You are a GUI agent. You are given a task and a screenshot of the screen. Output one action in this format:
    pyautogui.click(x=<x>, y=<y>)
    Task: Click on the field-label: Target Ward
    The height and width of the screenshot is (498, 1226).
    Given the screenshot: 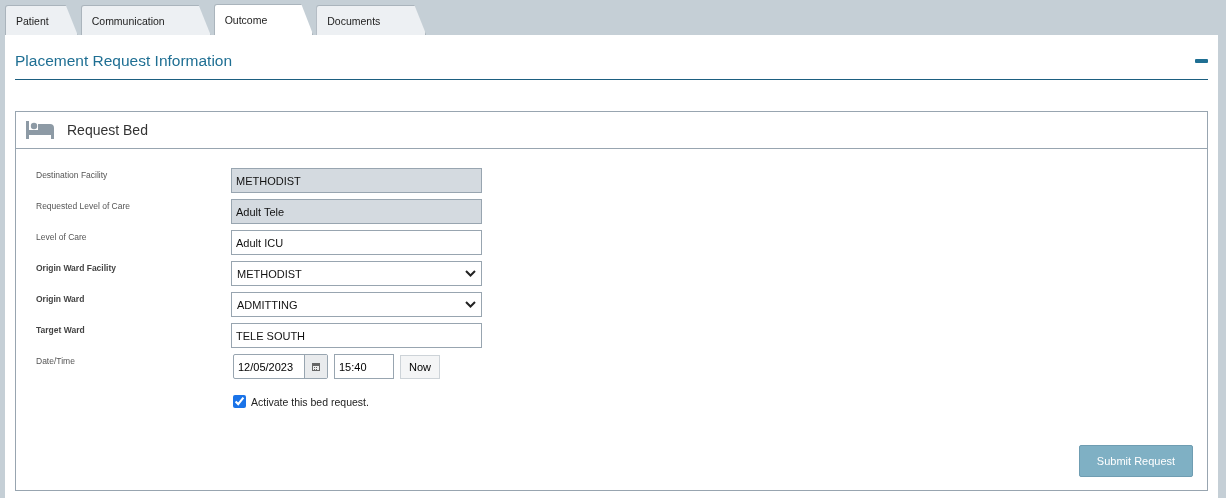 What is the action you would take?
    pyautogui.click(x=61, y=329)
    